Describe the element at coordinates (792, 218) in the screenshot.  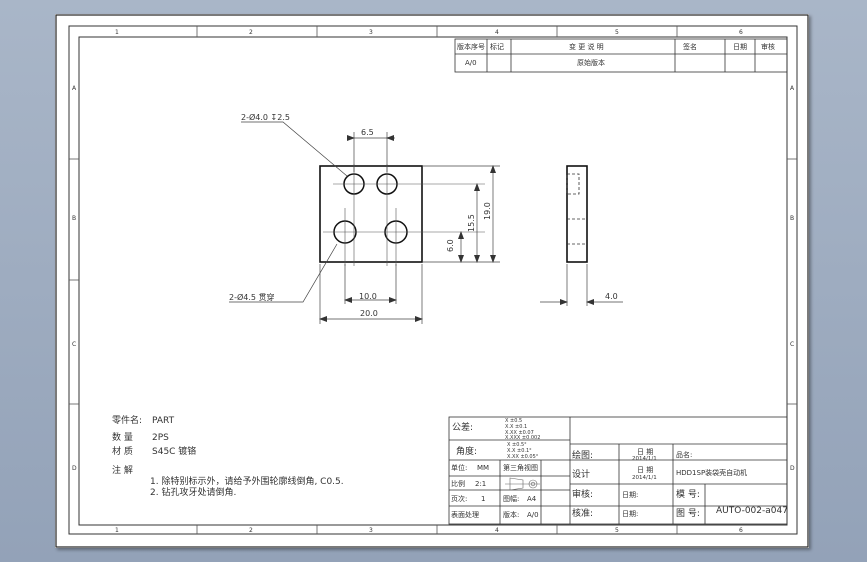
I see `zone-label-right: B` at that location.